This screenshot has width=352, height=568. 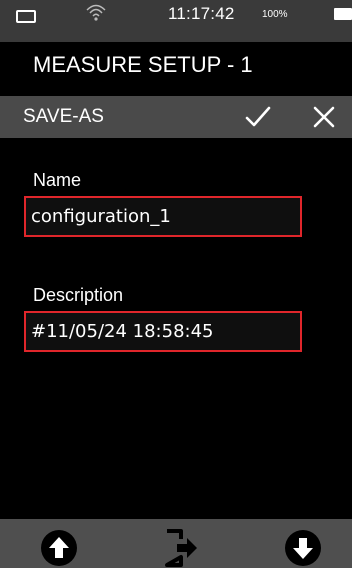 What do you see at coordinates (96, 12) in the screenshot?
I see `wifi-icon` at bounding box center [96, 12].